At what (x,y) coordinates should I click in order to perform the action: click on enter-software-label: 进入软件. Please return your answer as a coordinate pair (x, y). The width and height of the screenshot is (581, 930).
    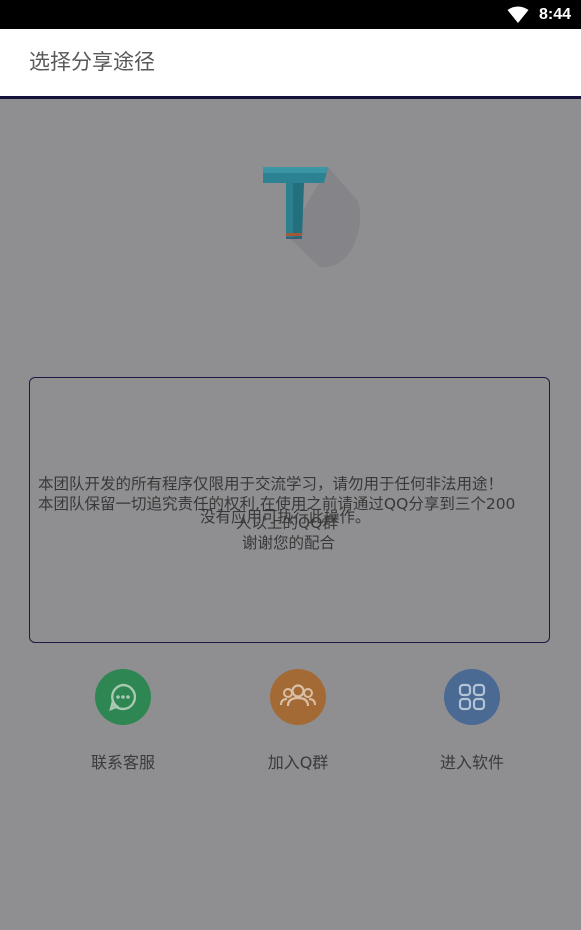
    Looking at the image, I should click on (471, 762).